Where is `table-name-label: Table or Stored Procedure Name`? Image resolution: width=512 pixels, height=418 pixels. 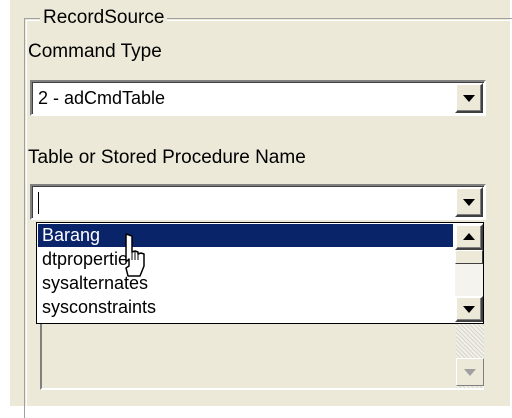 table-name-label: Table or Stored Procedure Name is located at coordinates (167, 157).